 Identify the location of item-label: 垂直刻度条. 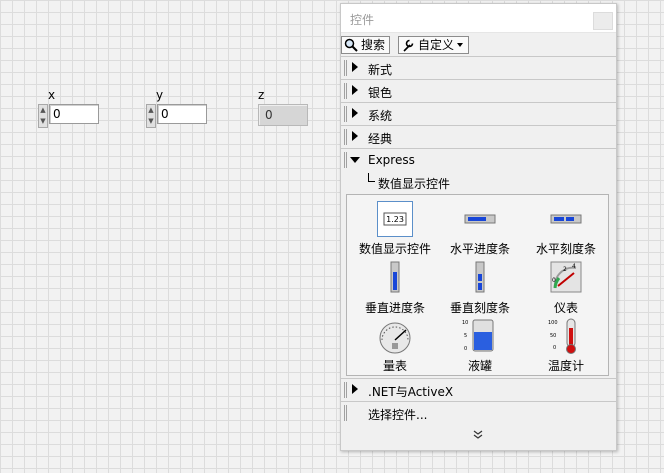
(479, 308).